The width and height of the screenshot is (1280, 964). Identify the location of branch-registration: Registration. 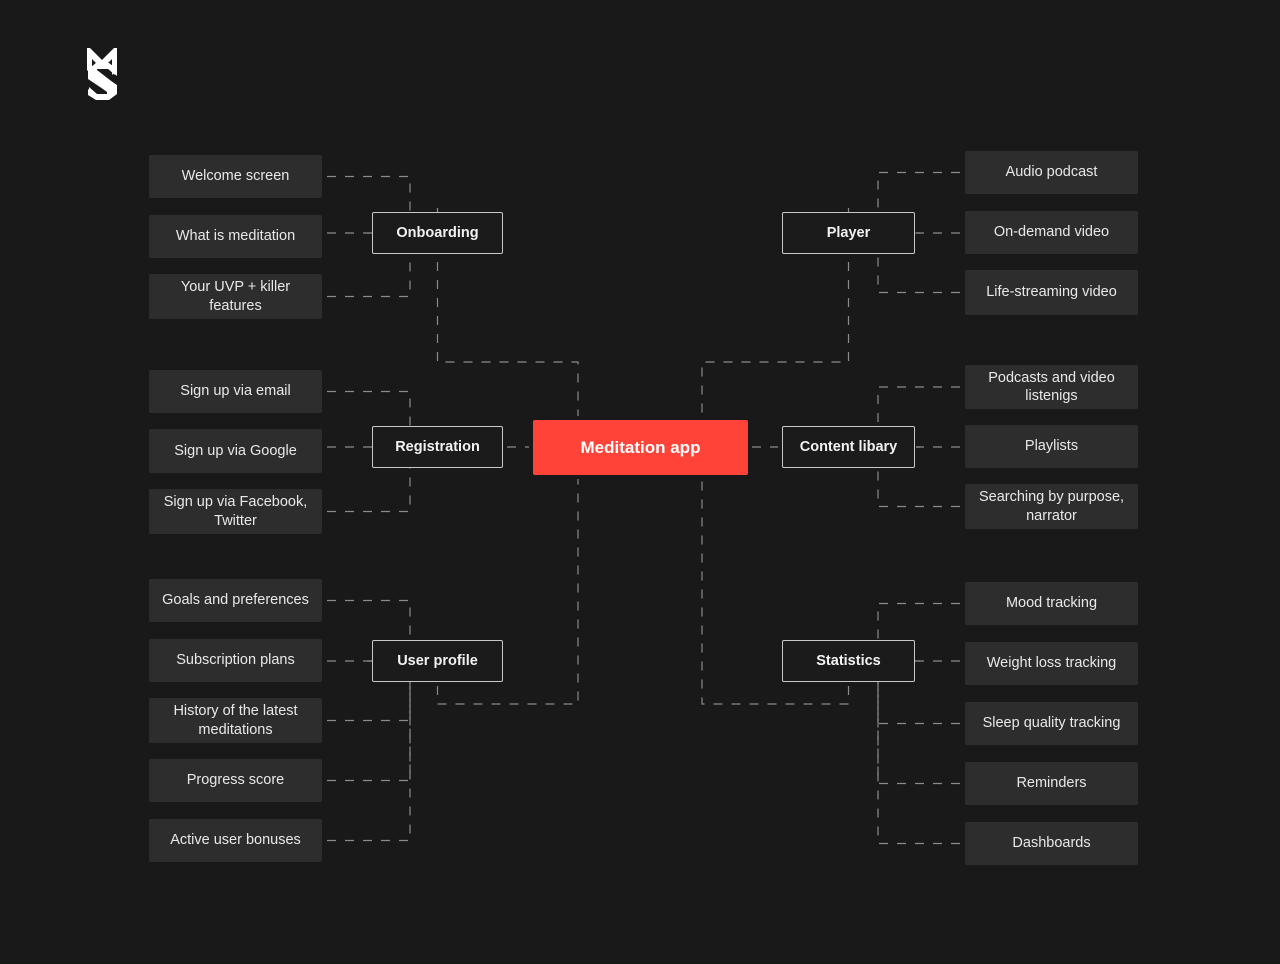
(437, 447).